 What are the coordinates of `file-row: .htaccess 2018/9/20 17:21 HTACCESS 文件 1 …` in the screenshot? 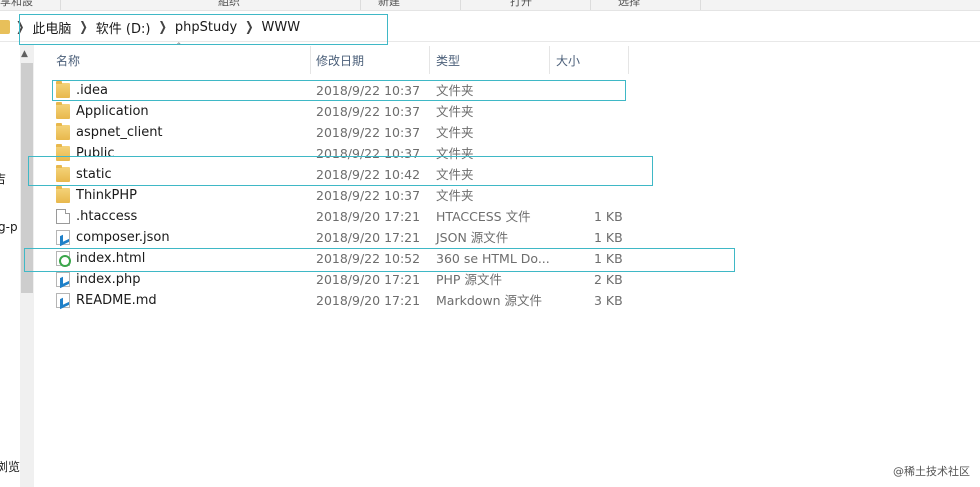 It's located at (514, 216).